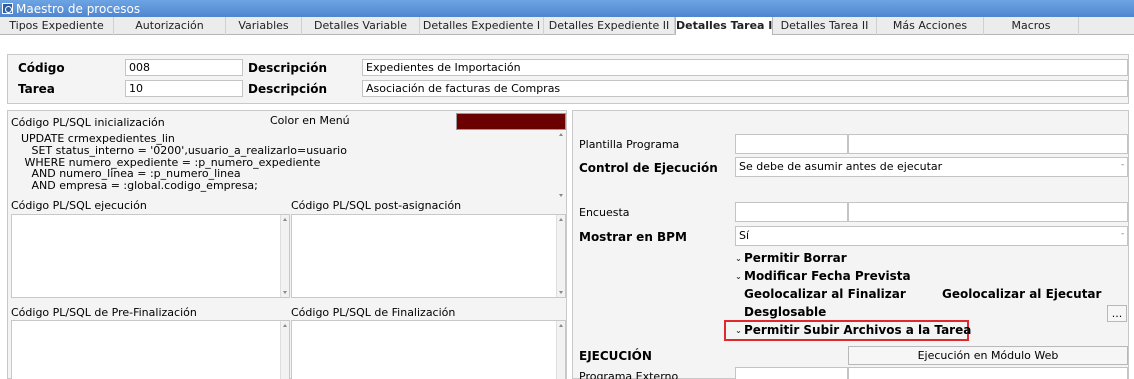 The width and height of the screenshot is (1134, 379). What do you see at coordinates (79, 205) in the screenshot?
I see `exec-code-label: Código PL/SQL ejecución` at bounding box center [79, 205].